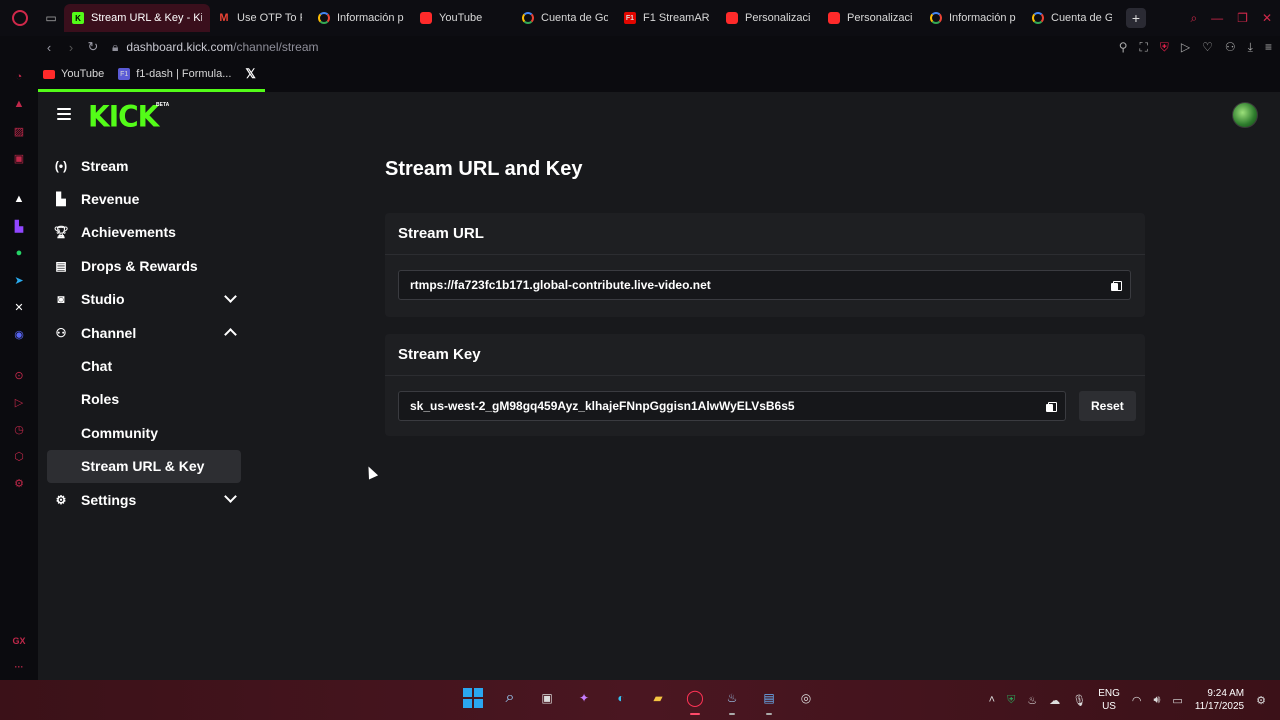 This screenshot has height=720, width=1280. What do you see at coordinates (137, 18) in the screenshot?
I see `tab-kick-stream-key: K Stream URL & Key - Kick` at bounding box center [137, 18].